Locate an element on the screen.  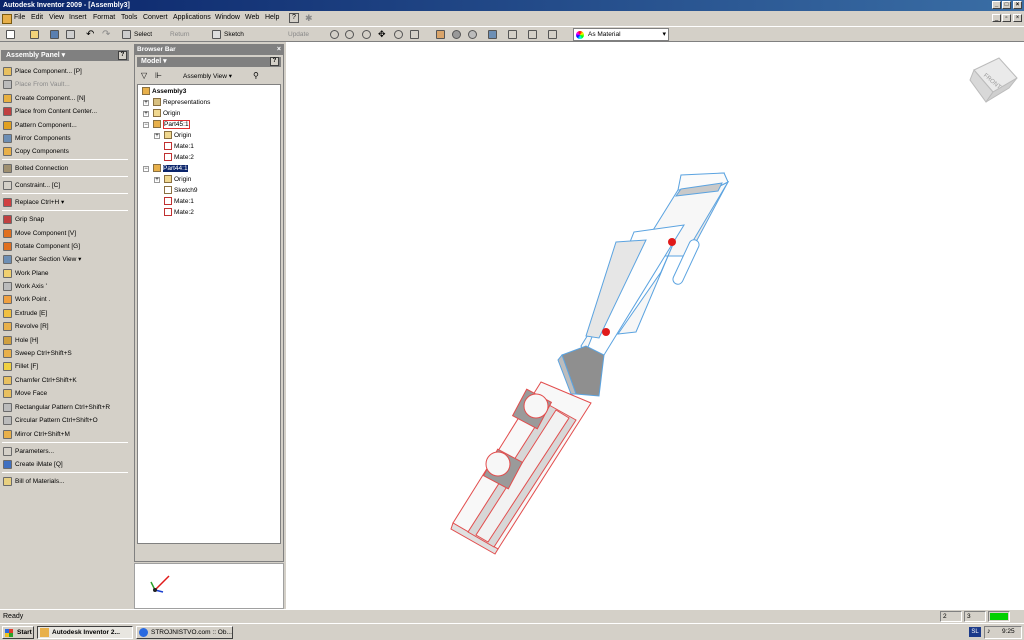
tool-item: Mirror Components is located at coordinates (37, 139).